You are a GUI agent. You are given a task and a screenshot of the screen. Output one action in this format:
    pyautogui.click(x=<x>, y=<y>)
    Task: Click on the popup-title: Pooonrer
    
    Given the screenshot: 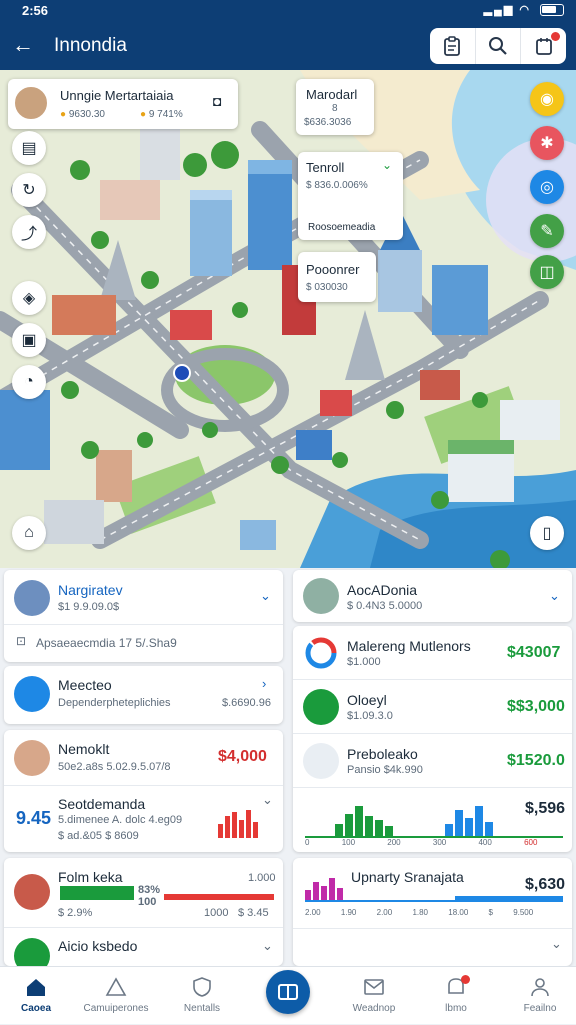 What is the action you would take?
    pyautogui.click(x=333, y=269)
    